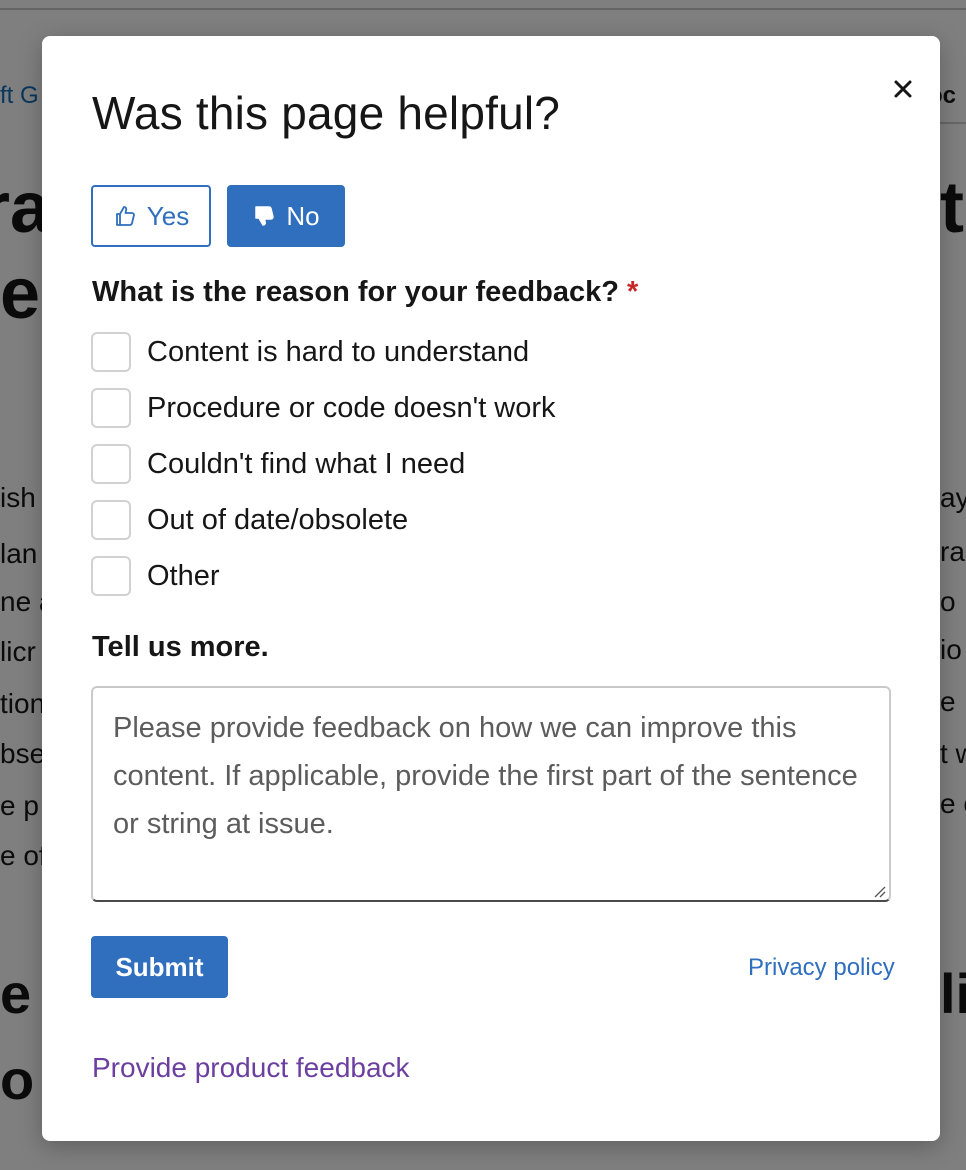 Image resolution: width=966 pixels, height=1170 pixels. What do you see at coordinates (265, 216) in the screenshot?
I see `thumbs-down-icon` at bounding box center [265, 216].